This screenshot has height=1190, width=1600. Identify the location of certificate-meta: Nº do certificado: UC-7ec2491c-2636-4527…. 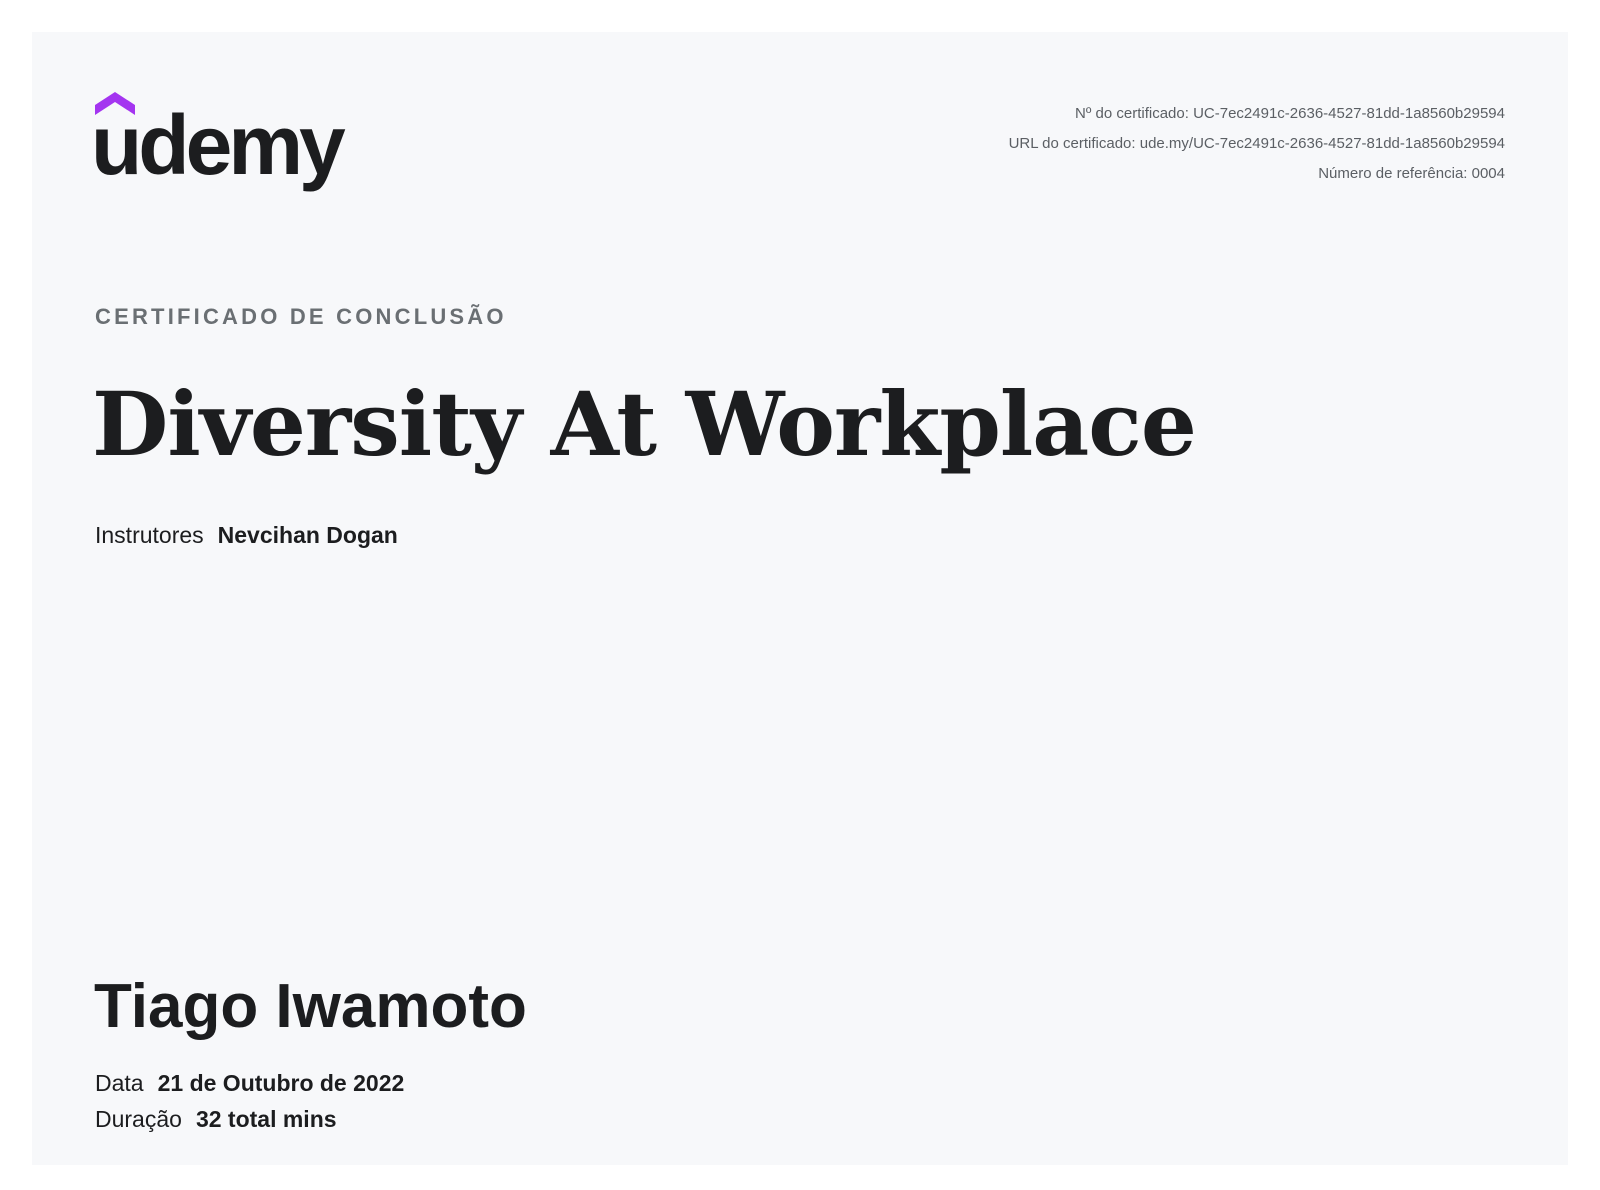
(1257, 144).